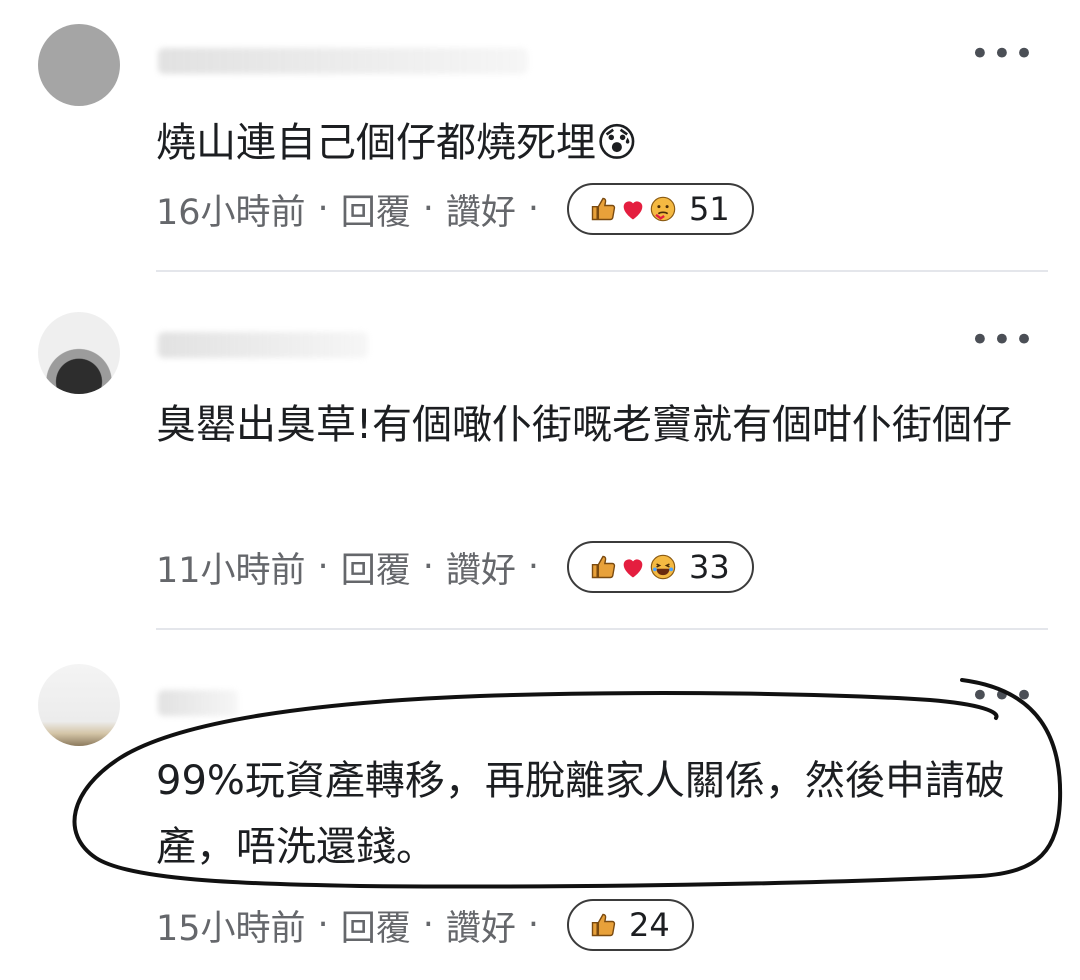  Describe the element at coordinates (397, 143) in the screenshot. I see `comment-text: 燒山連自己個仔都燒死埋😰` at that location.